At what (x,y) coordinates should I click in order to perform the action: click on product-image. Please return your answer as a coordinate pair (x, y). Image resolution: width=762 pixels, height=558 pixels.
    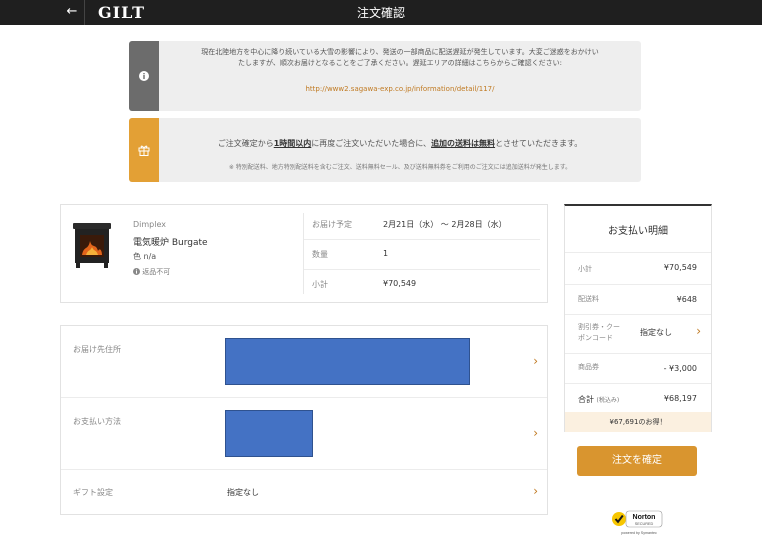
    Looking at the image, I should click on (92, 245).